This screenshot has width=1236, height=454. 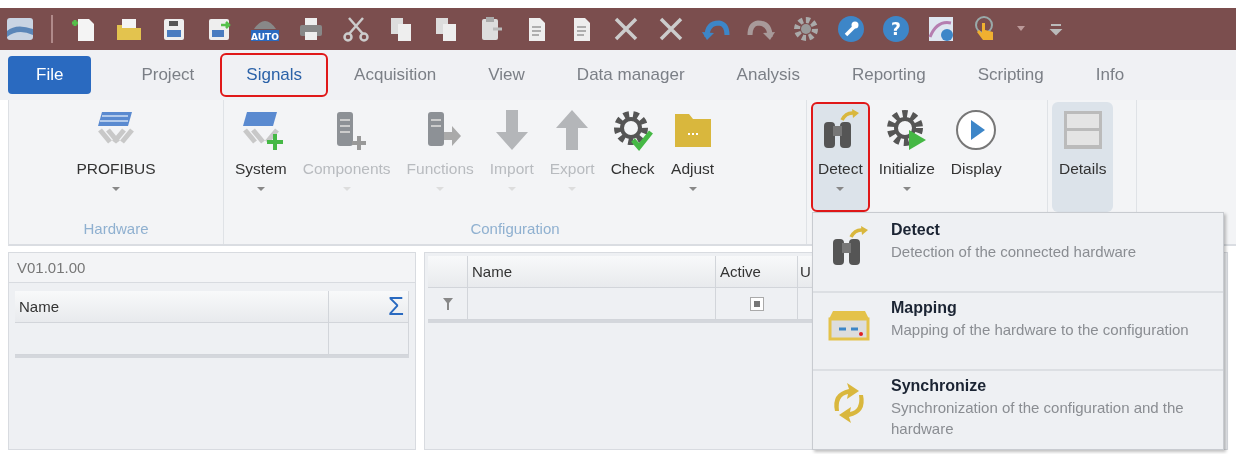 What do you see at coordinates (632, 157) in the screenshot?
I see `ribbon-button: Check` at bounding box center [632, 157].